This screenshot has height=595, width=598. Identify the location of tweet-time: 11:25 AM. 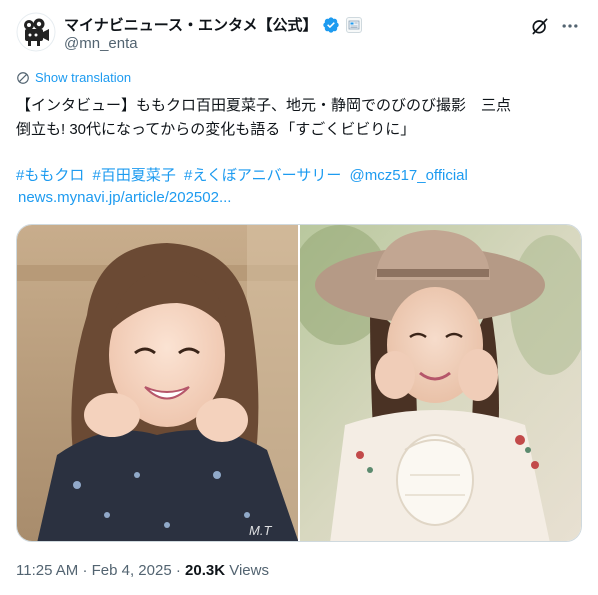
(47, 570).